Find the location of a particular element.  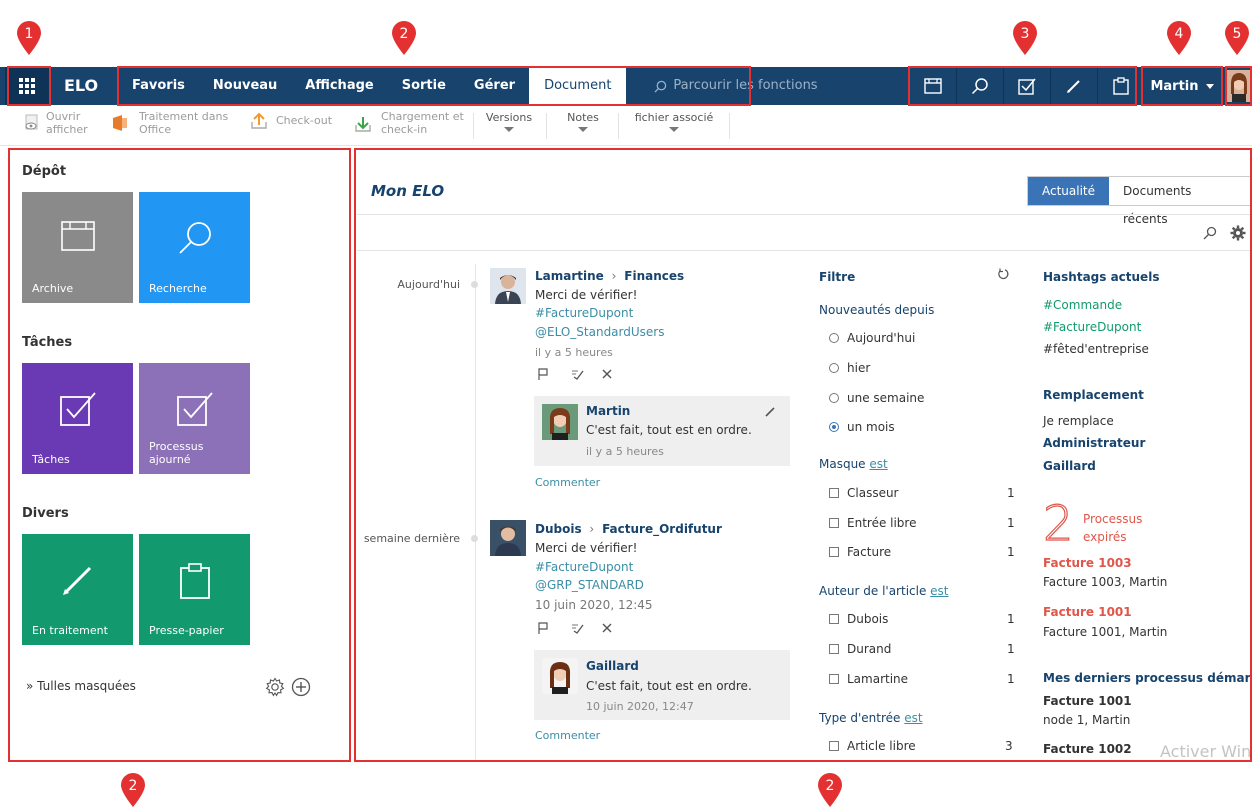

started-item-title: Facture 1002 is located at coordinates (1087, 749).